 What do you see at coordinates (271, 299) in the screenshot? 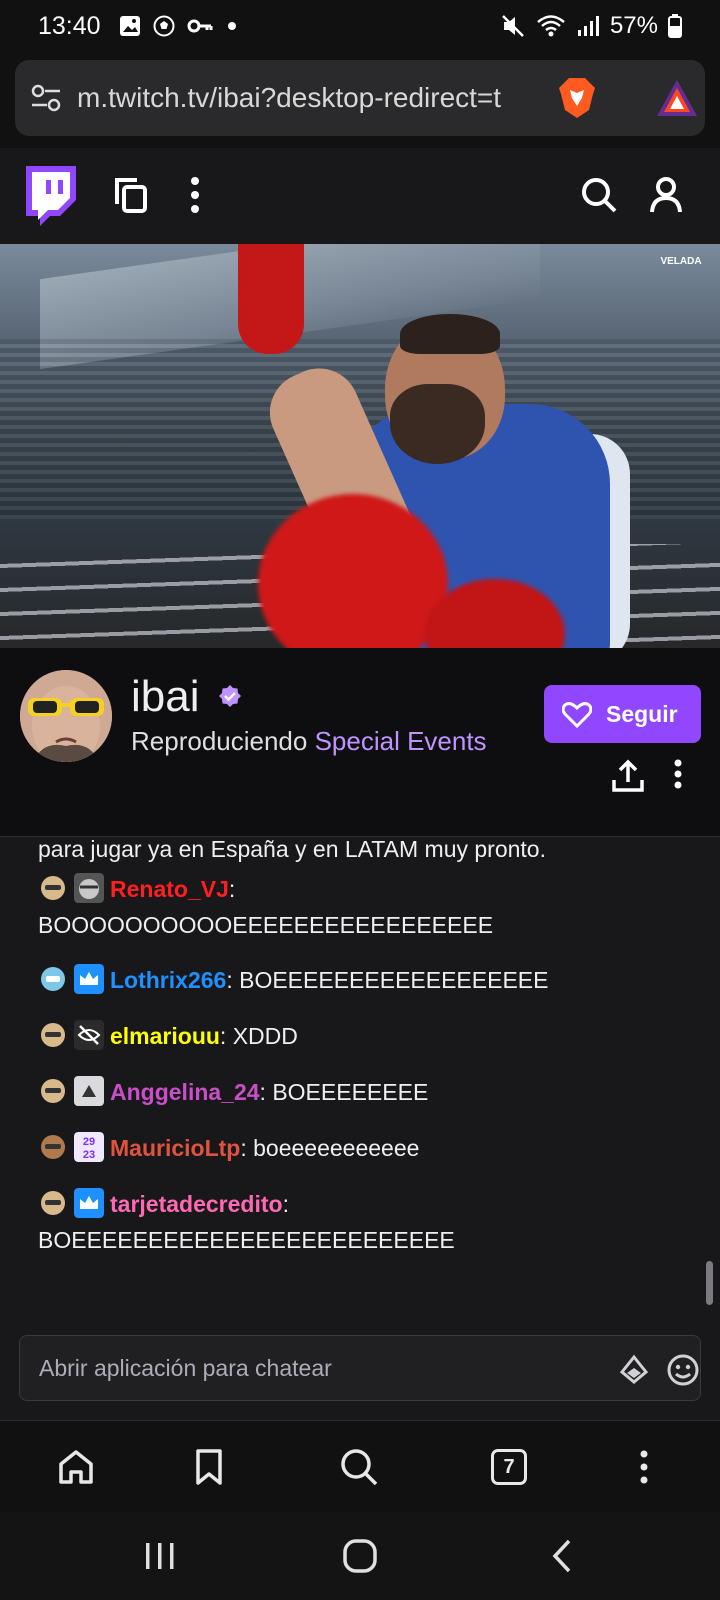
I see `boxing-glove` at bounding box center [271, 299].